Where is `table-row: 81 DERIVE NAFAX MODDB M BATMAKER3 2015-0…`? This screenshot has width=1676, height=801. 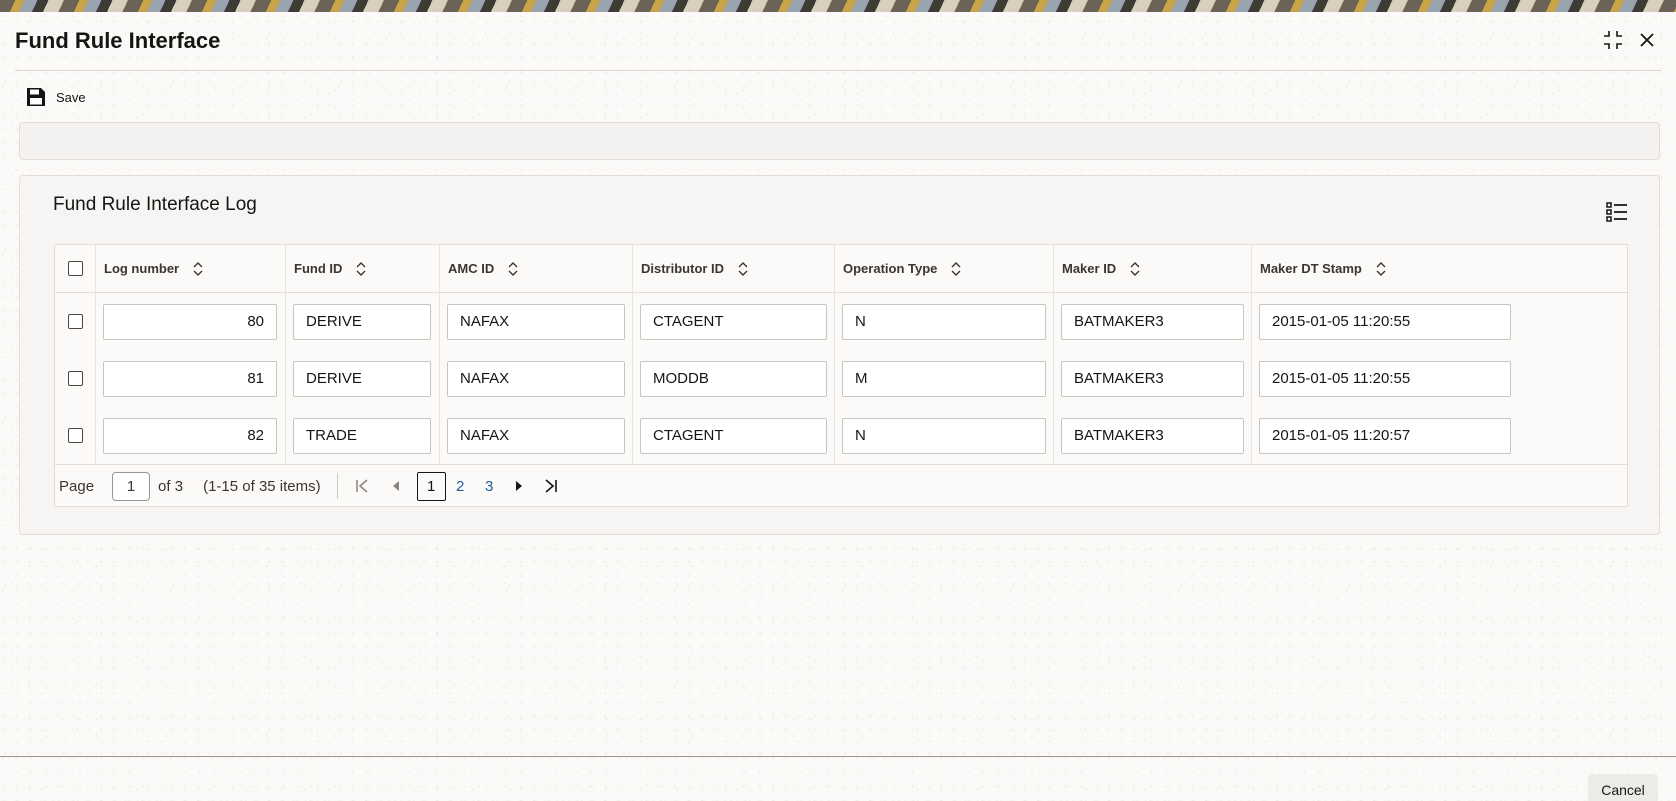
table-row: 81 DERIVE NAFAX MODDB M BATMAKER3 2015-0… is located at coordinates (841, 378).